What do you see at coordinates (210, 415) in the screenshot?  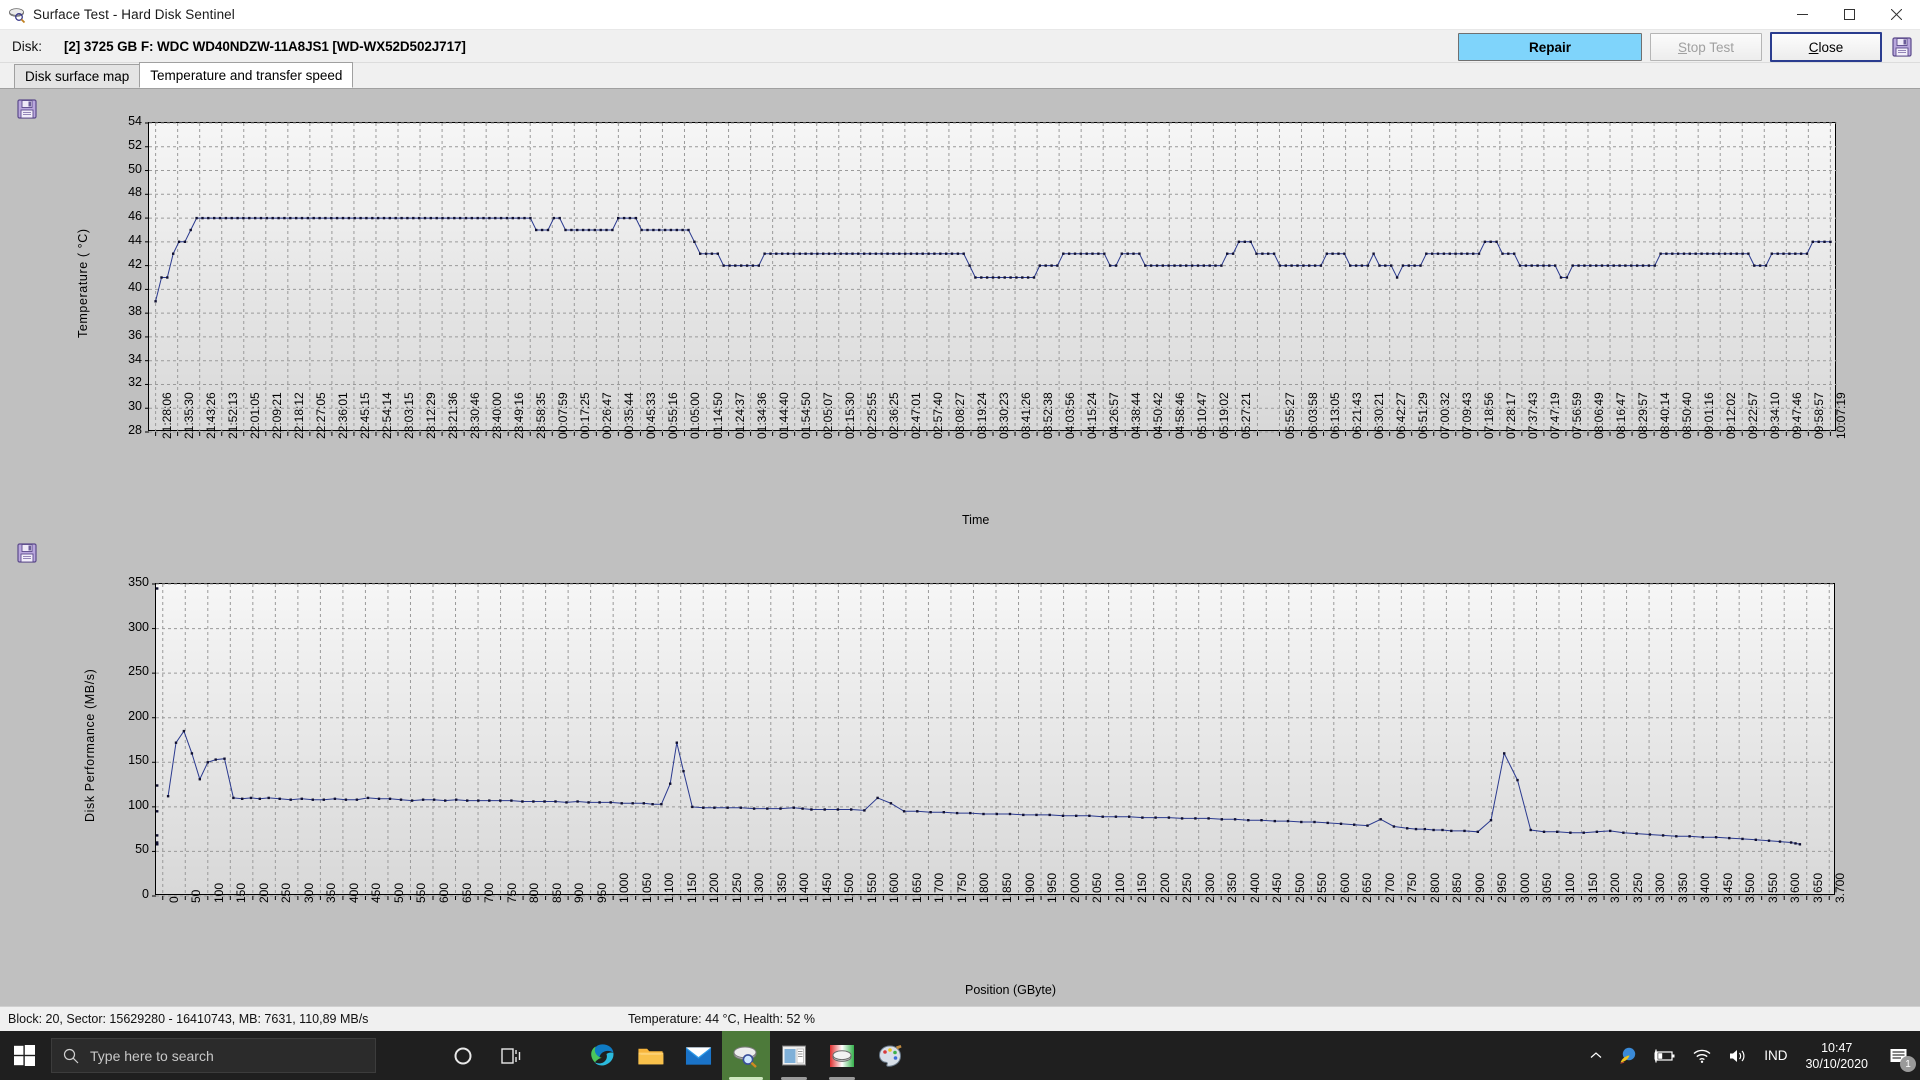 I see `x-axis-tick-label: 21:43:26` at bounding box center [210, 415].